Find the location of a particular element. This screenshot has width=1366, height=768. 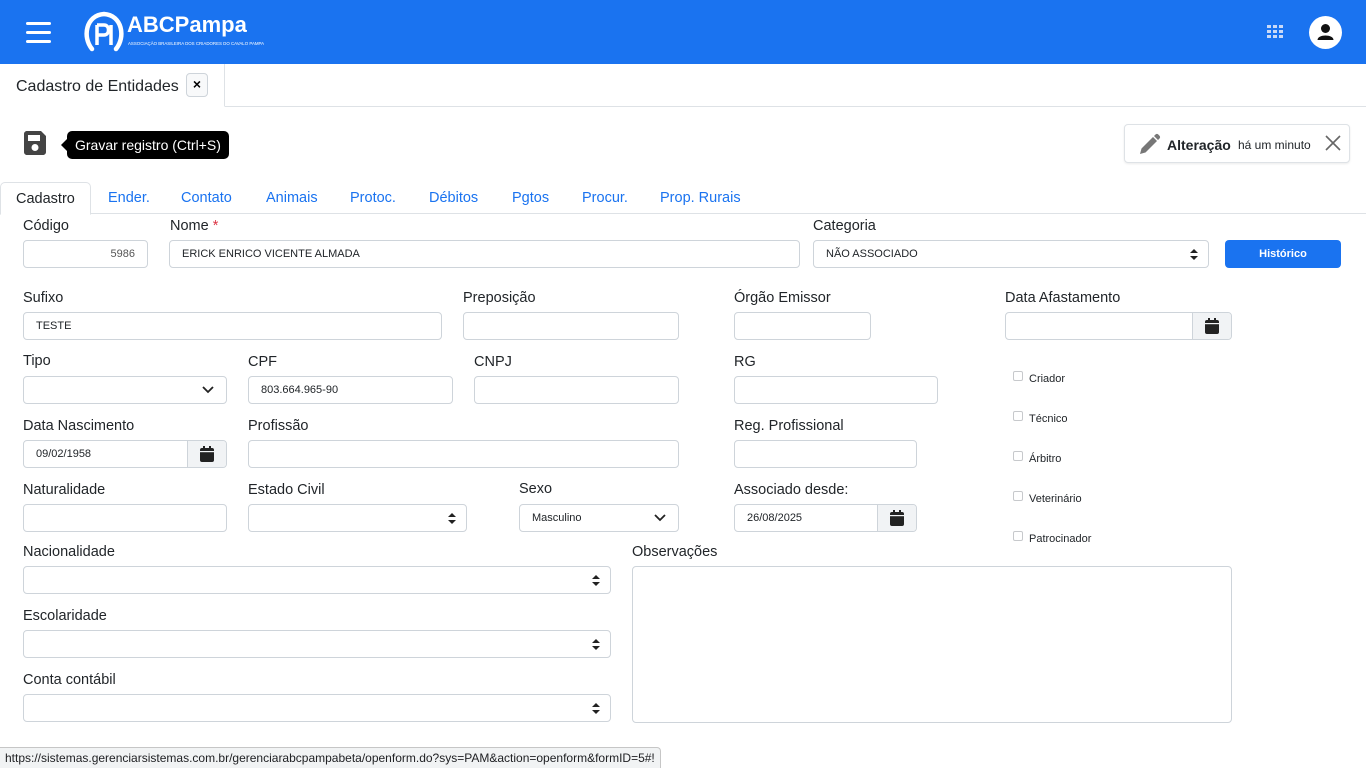

tab-debitos: Débitos is located at coordinates (453, 198).